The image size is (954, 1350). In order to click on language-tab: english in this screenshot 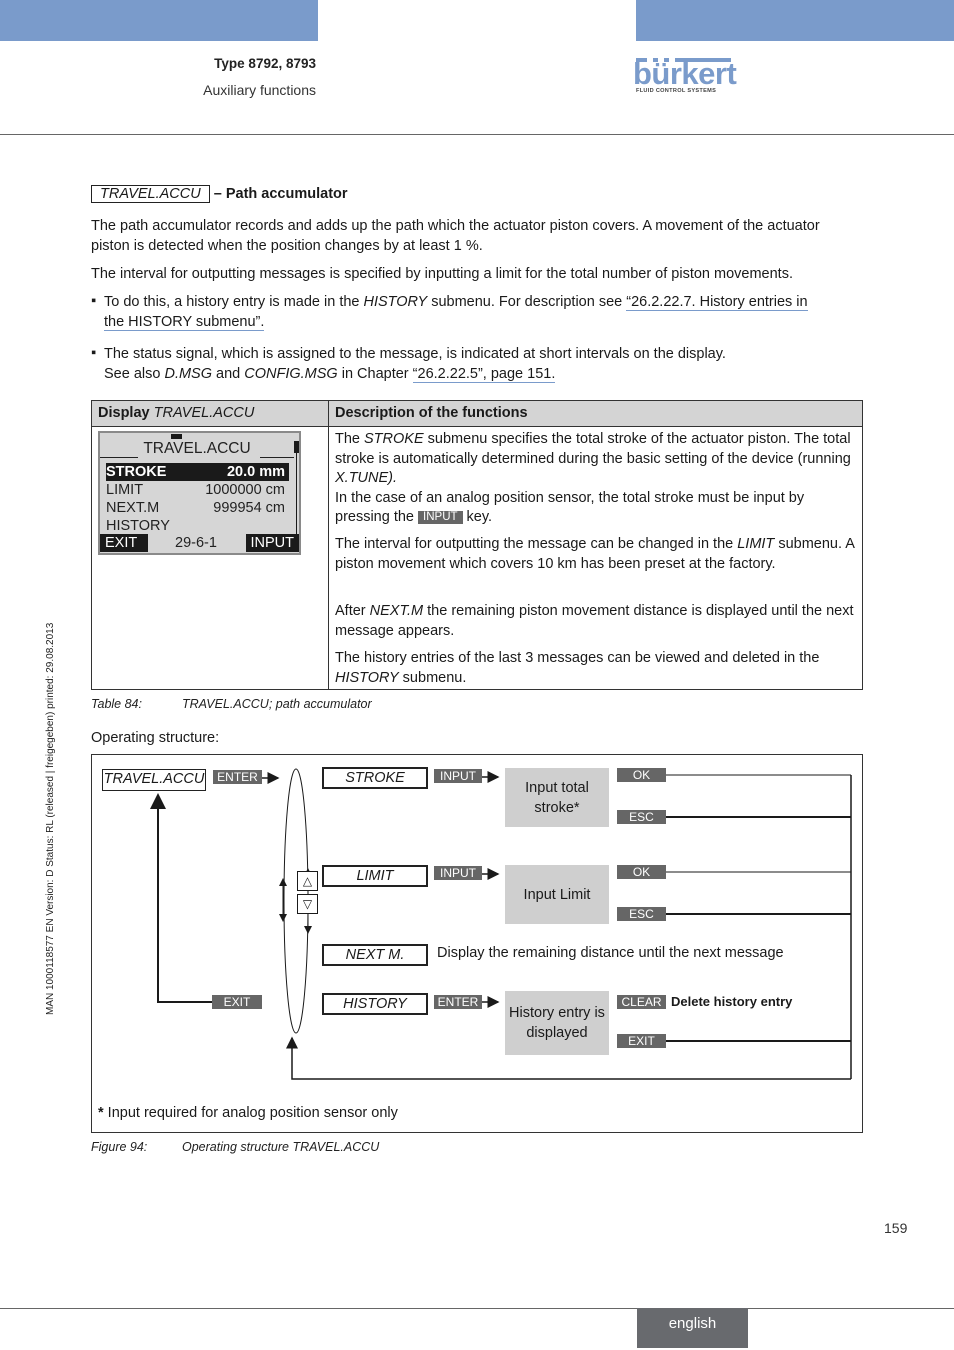, I will do `click(692, 1328)`.